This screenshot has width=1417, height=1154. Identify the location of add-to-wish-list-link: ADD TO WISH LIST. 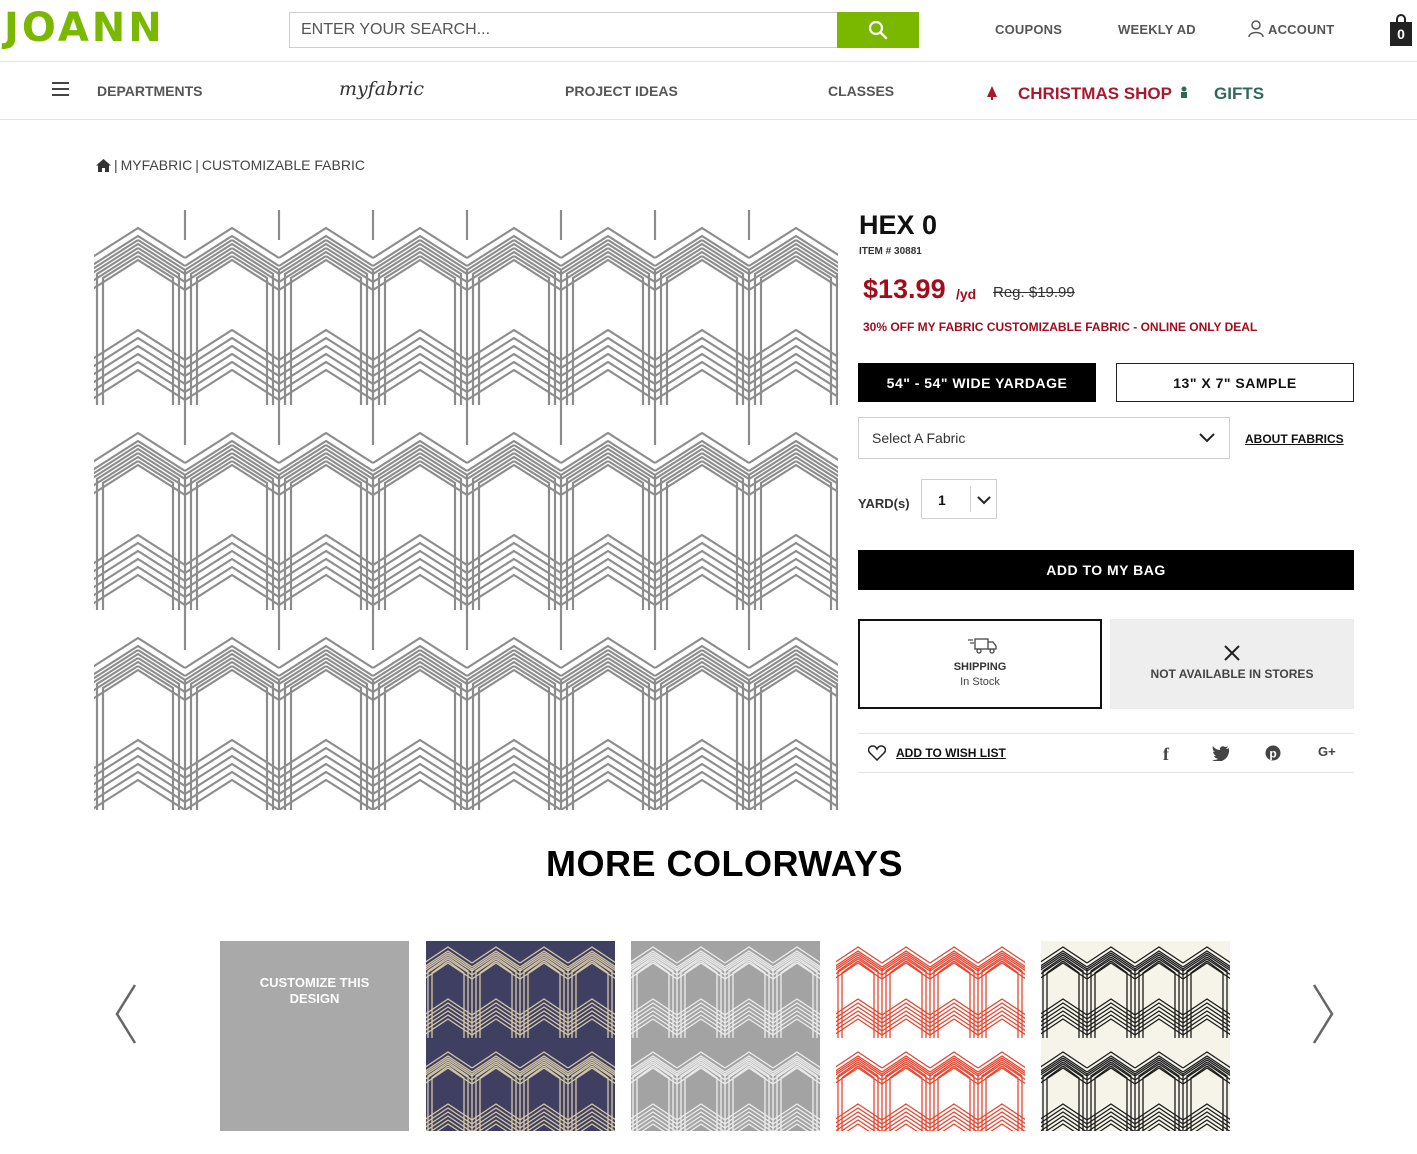
(937, 753).